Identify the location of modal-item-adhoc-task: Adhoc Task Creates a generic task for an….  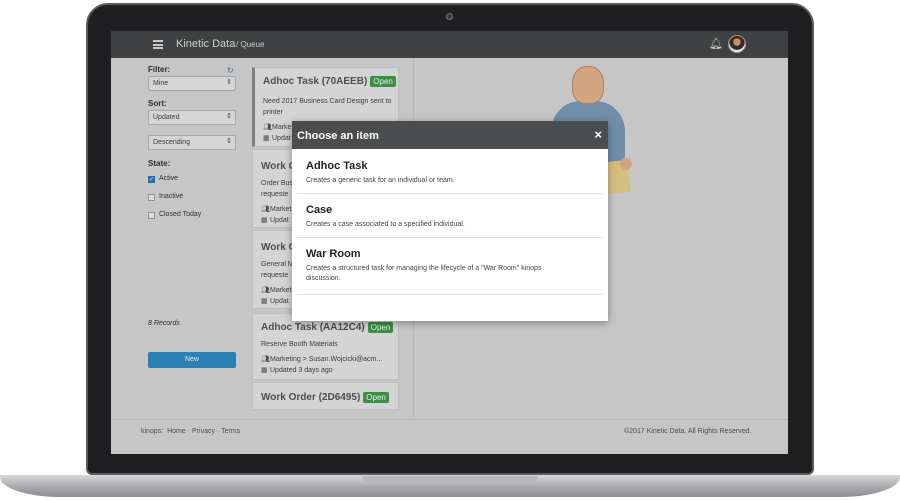
(450, 173).